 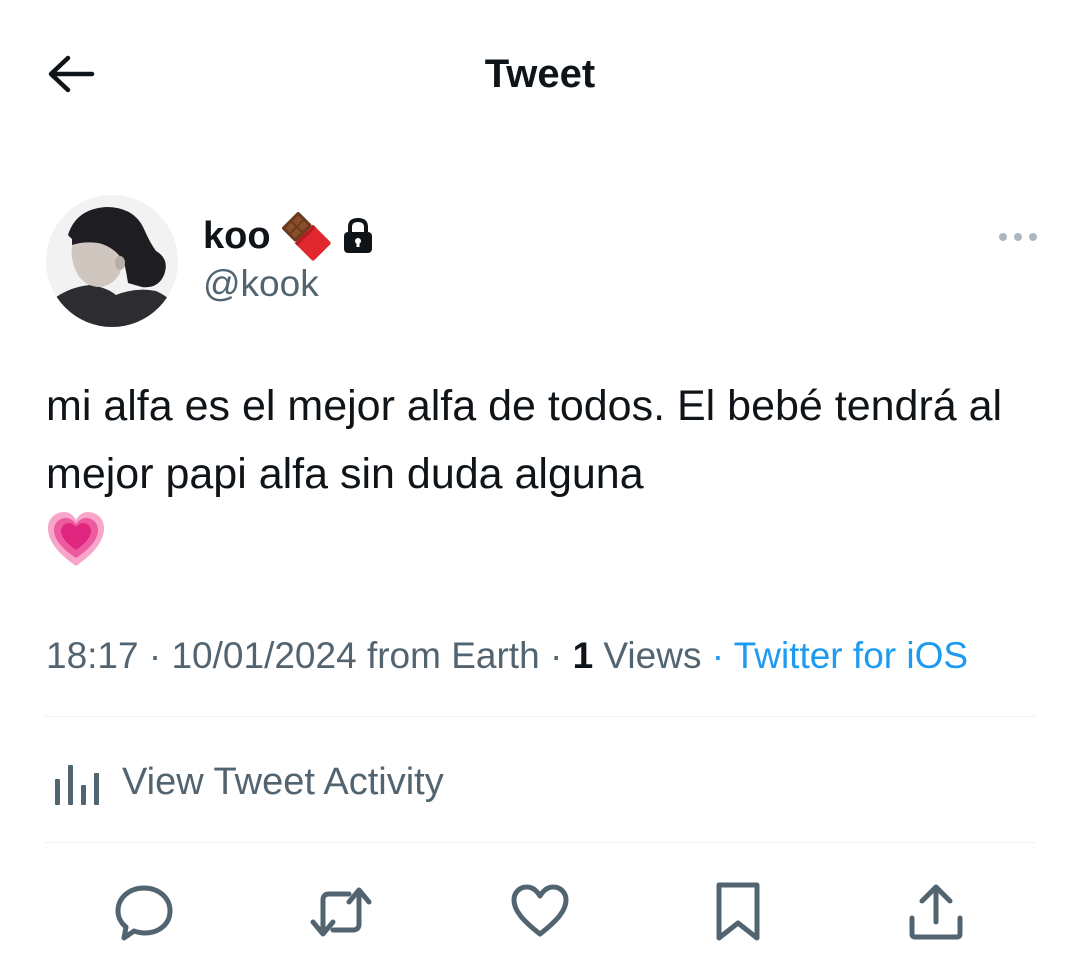 What do you see at coordinates (92, 655) in the screenshot?
I see `tweet-time: 18:17` at bounding box center [92, 655].